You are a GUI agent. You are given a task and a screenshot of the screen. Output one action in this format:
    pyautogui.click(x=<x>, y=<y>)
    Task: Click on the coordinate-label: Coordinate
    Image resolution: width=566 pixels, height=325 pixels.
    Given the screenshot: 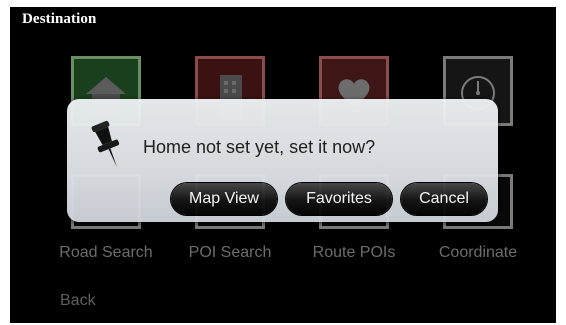 What is the action you would take?
    pyautogui.click(x=478, y=252)
    